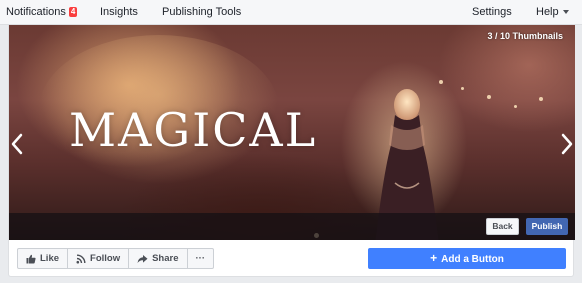 This screenshot has width=582, height=283. I want to click on back-button: Back, so click(502, 226).